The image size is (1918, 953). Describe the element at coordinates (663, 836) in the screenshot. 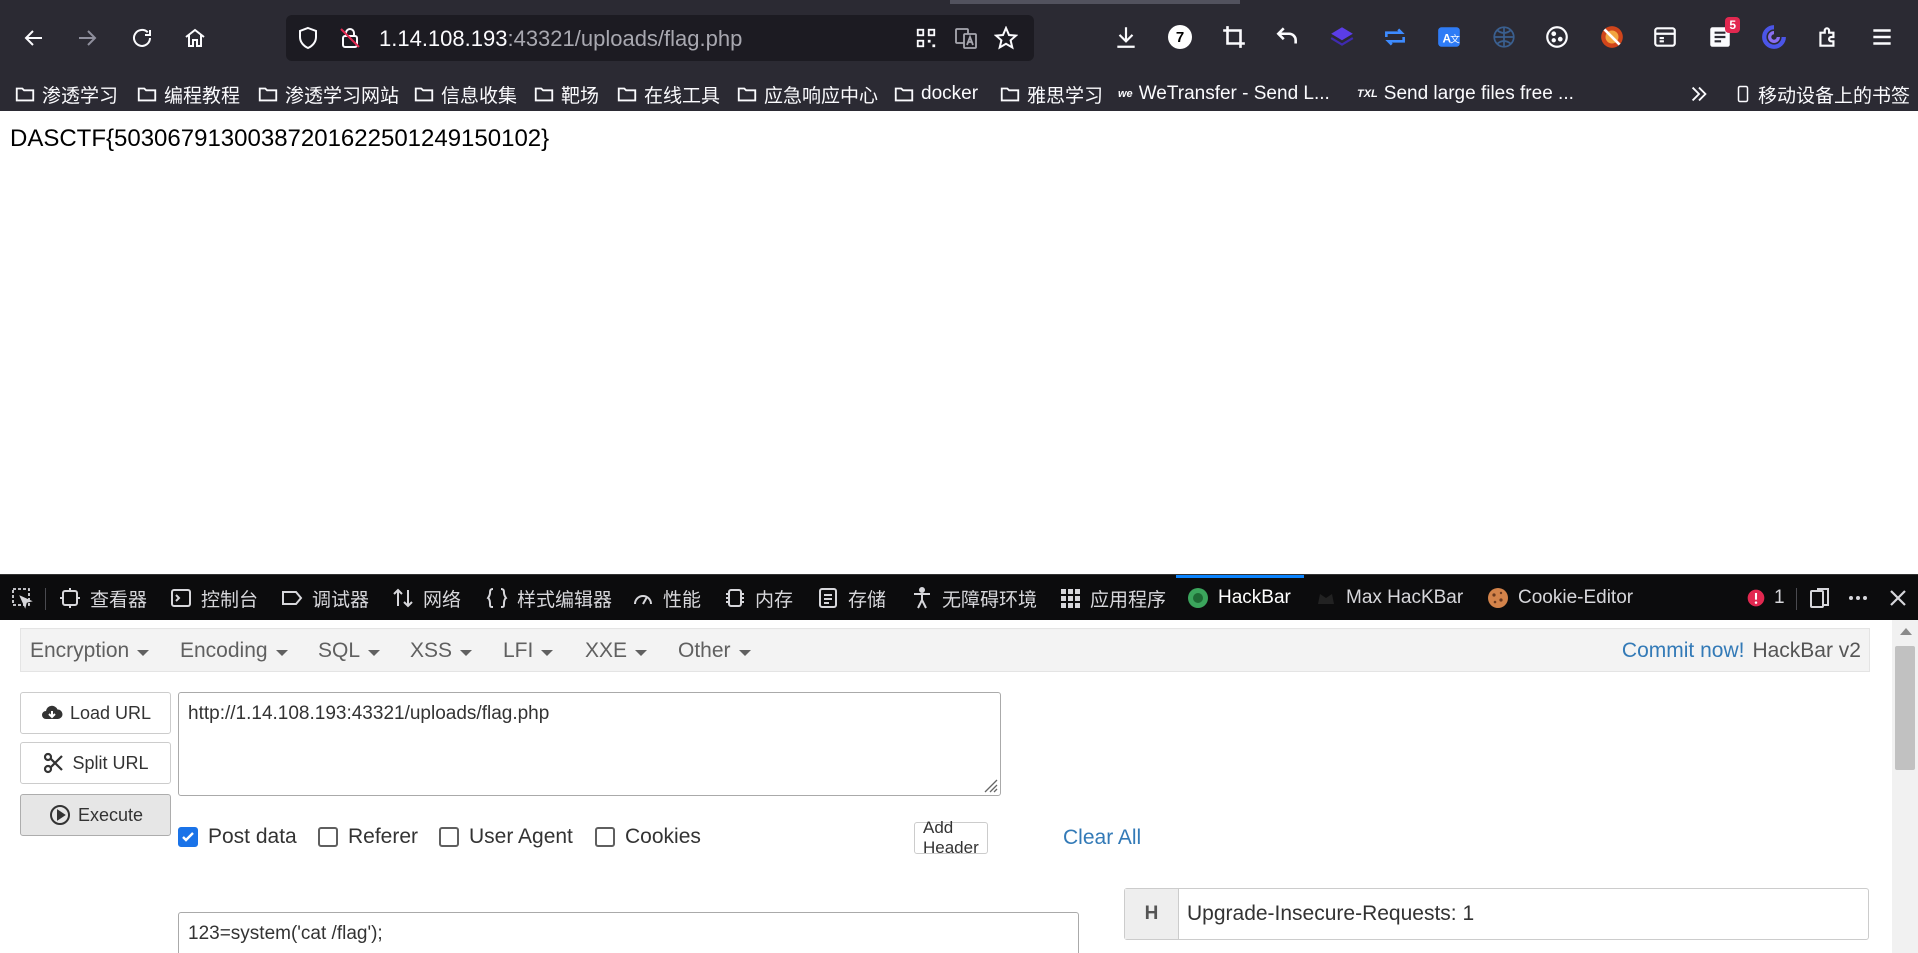

I see `cookies-label: Cookies` at that location.